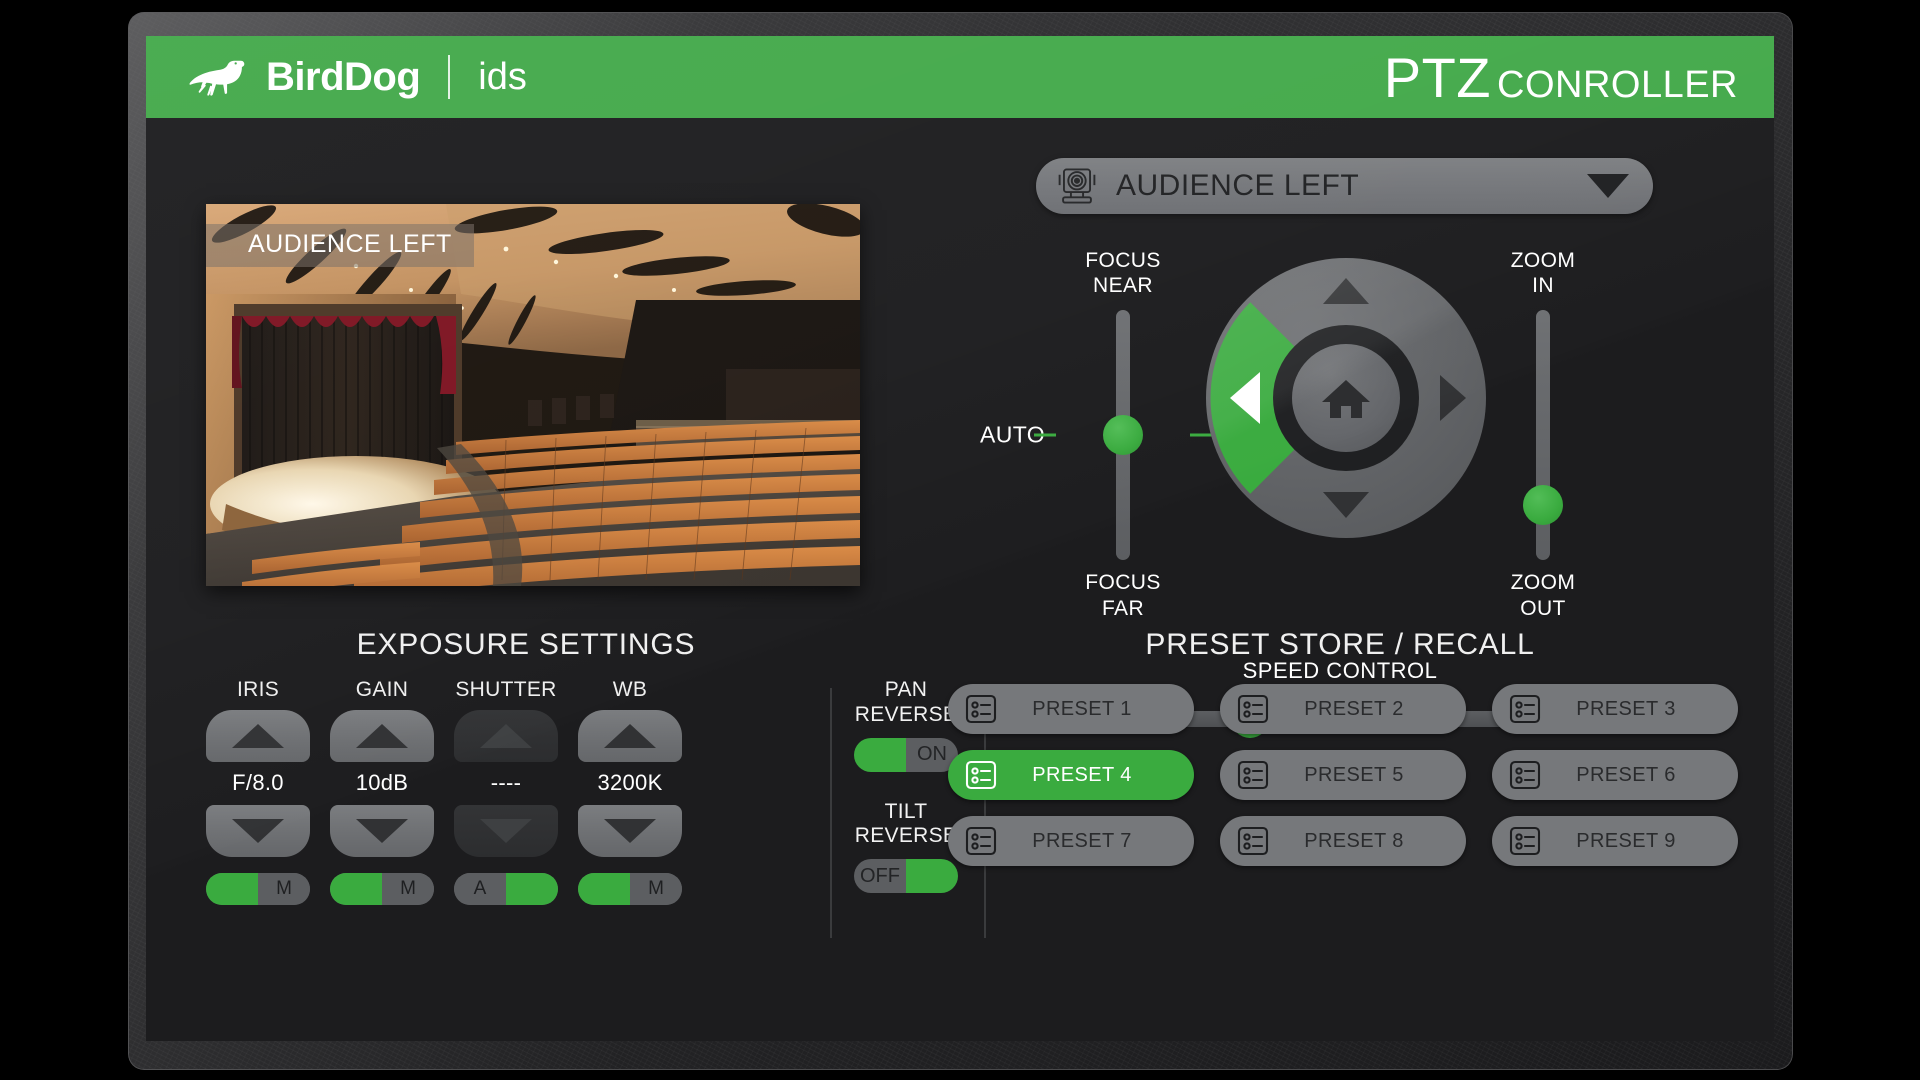 This screenshot has height=1080, width=1920. Describe the element at coordinates (1045, 435) in the screenshot. I see `focus-auto-tick-left` at that location.